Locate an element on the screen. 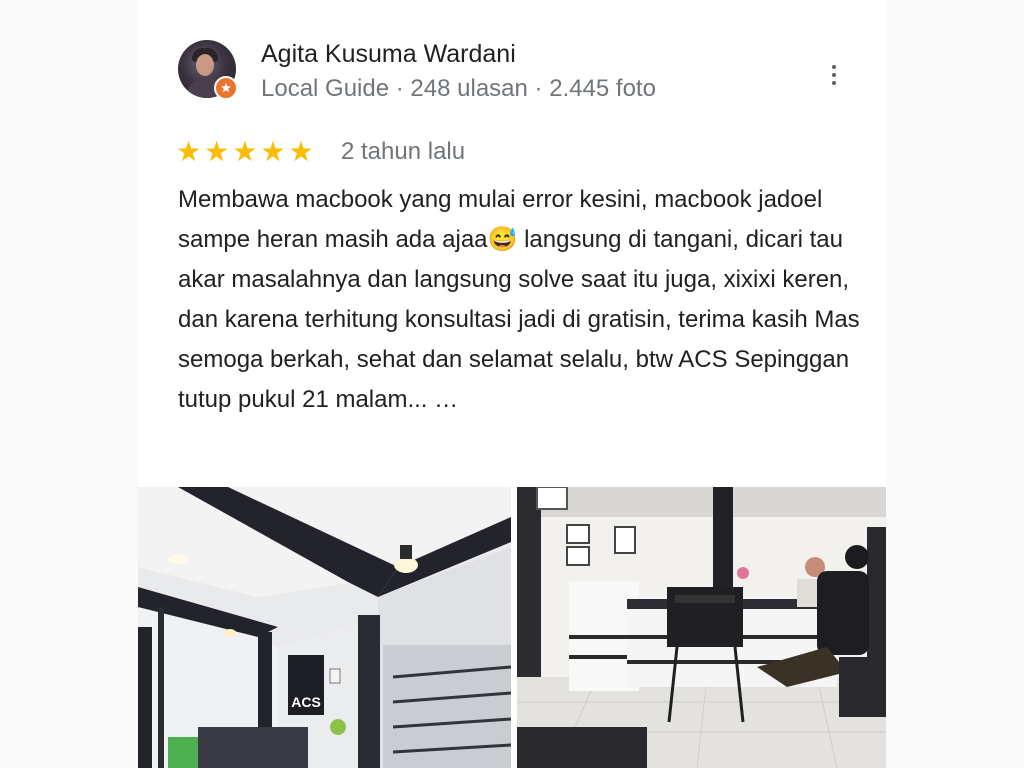 The height and width of the screenshot is (768, 1024). badge-star-icon is located at coordinates (226, 87).